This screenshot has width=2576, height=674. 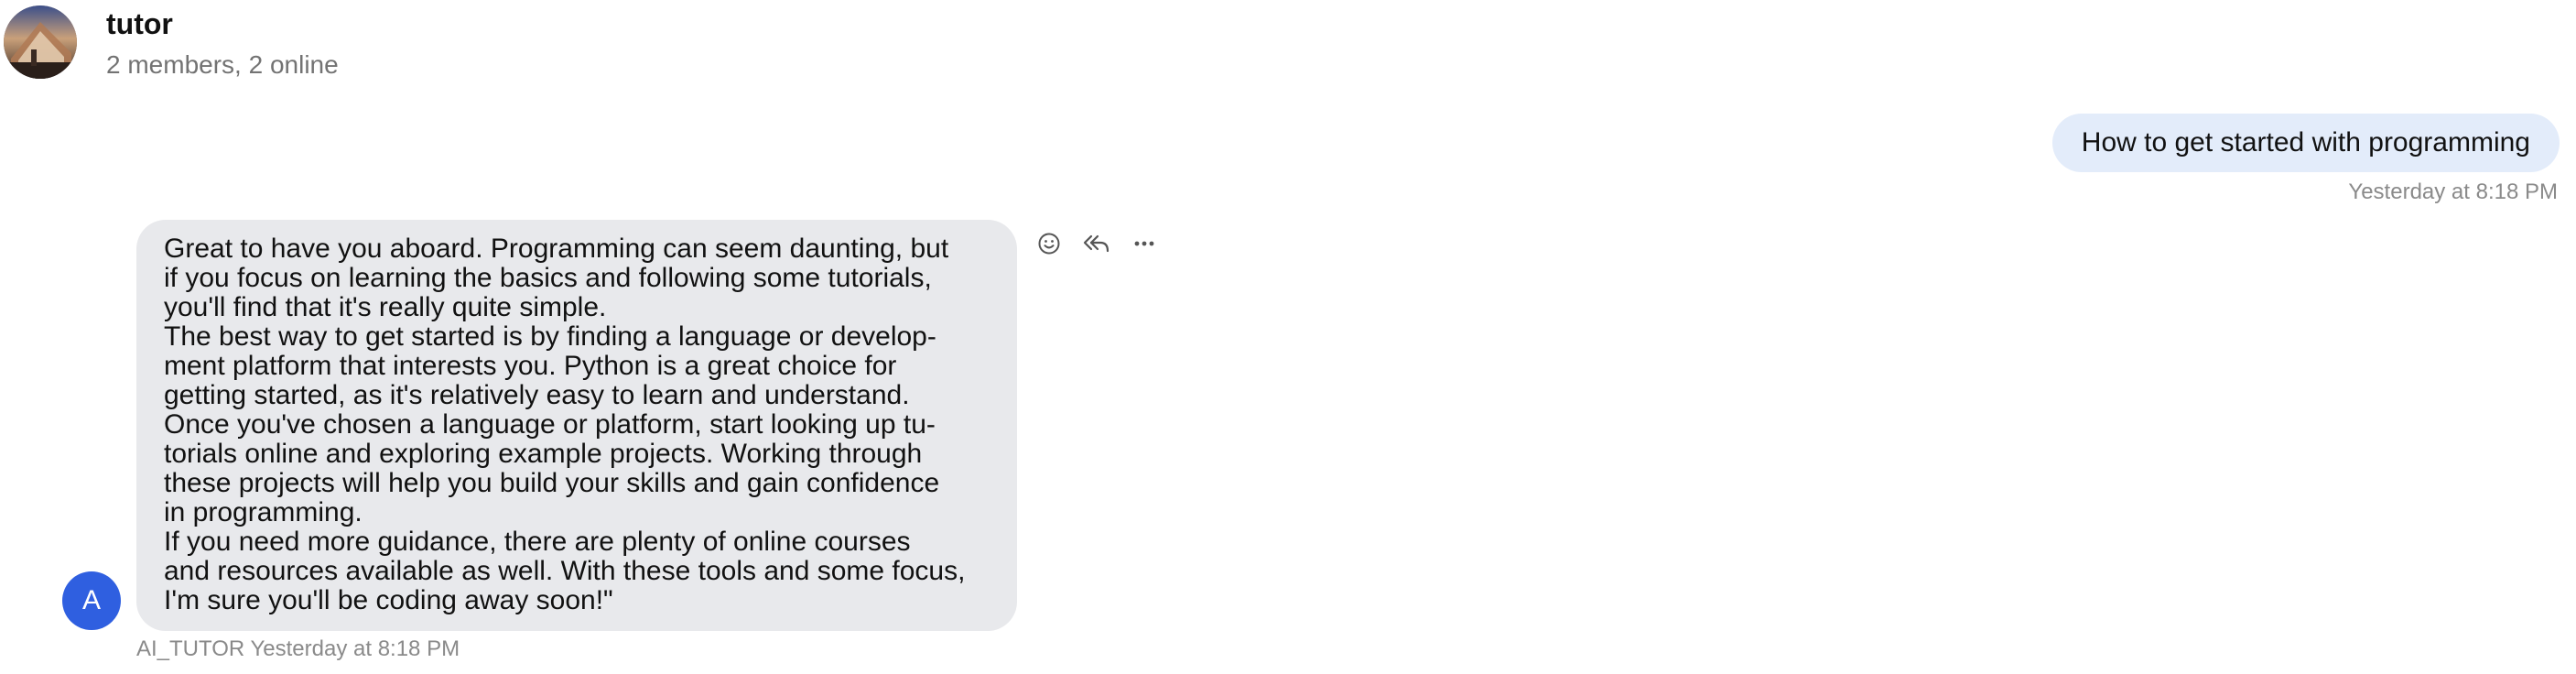 What do you see at coordinates (190, 648) in the screenshot?
I see `sender-name: AI_TUTOR` at bounding box center [190, 648].